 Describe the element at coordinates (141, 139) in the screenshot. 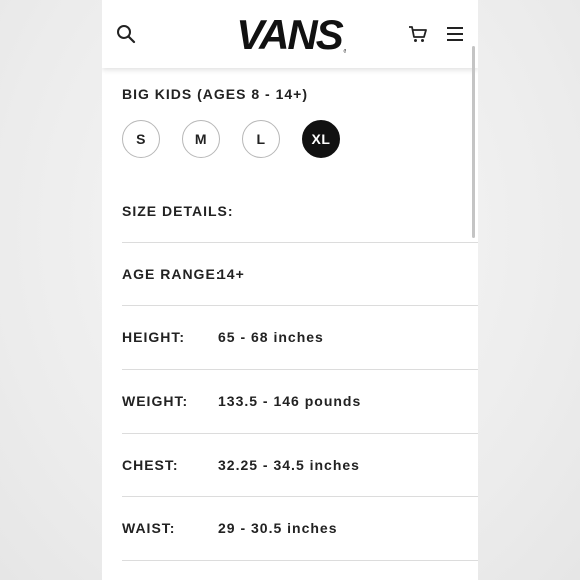

I see `size-option-s: S` at that location.